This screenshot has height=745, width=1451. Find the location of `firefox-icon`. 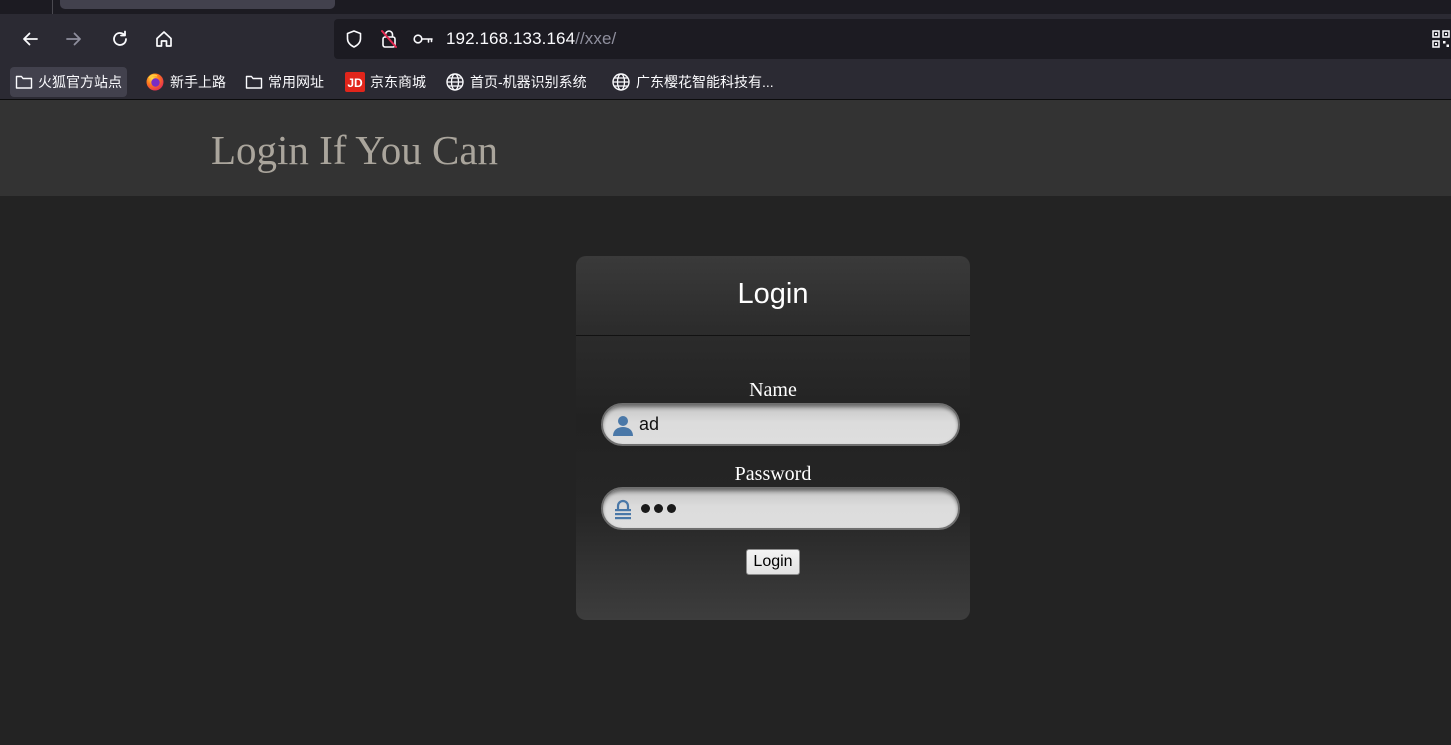

firefox-icon is located at coordinates (155, 82).